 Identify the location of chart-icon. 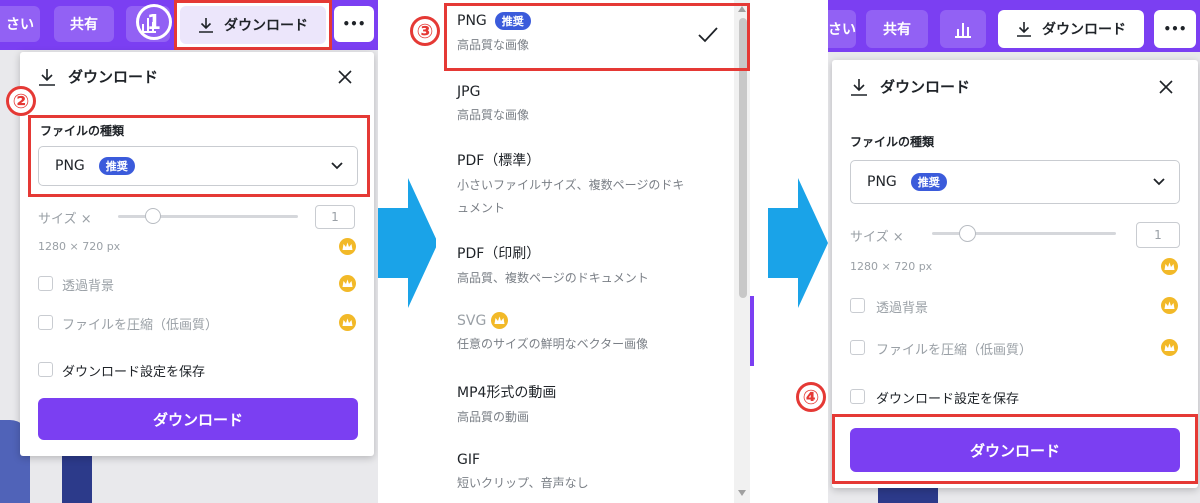
(963, 30).